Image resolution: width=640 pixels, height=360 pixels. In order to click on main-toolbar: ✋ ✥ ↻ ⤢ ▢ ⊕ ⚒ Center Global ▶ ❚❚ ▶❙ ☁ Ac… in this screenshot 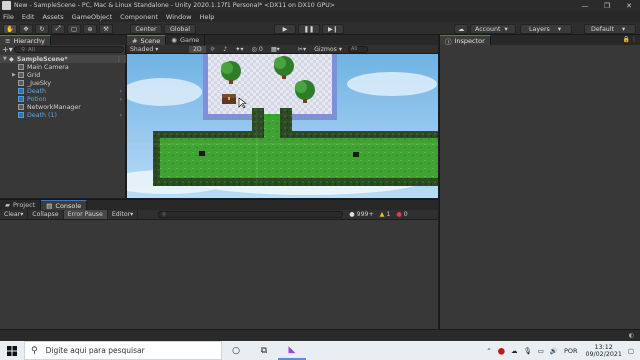, I will do `click(320, 28)`.